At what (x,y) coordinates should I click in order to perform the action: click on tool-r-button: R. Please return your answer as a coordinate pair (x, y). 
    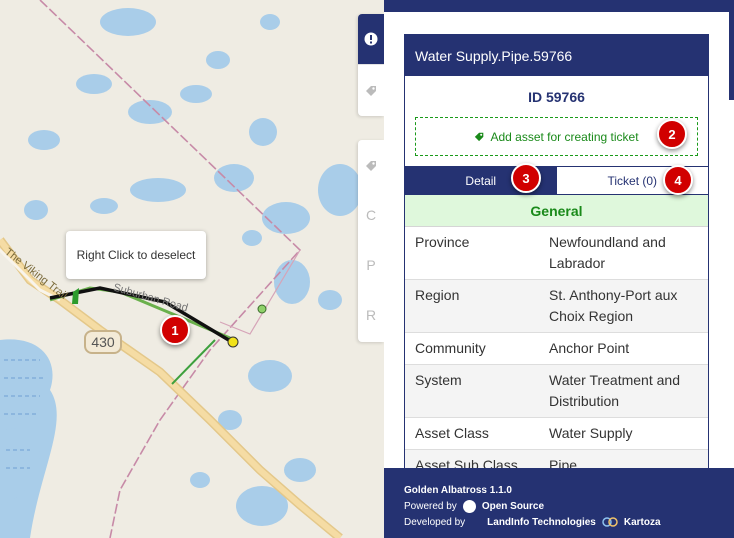
    Looking at the image, I should click on (371, 315).